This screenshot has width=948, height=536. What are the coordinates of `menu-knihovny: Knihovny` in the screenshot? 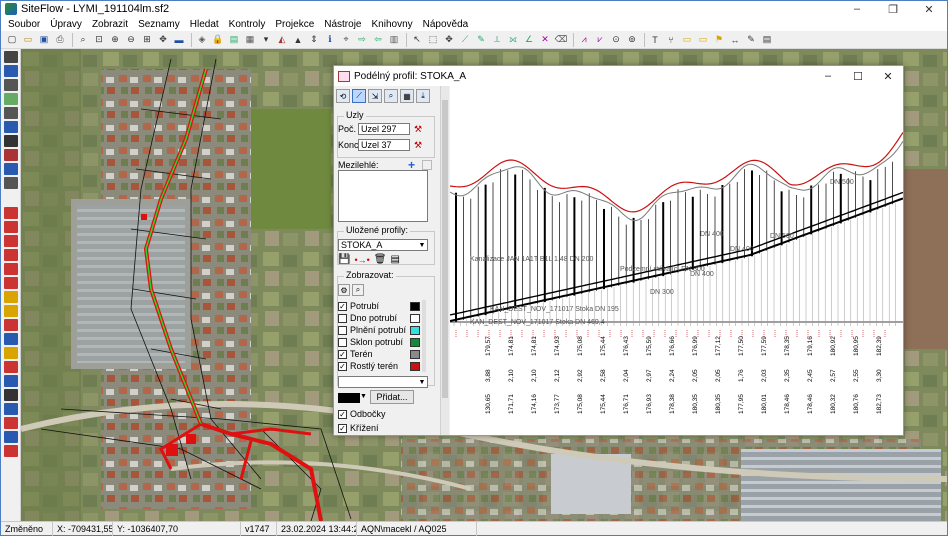 It's located at (392, 24).